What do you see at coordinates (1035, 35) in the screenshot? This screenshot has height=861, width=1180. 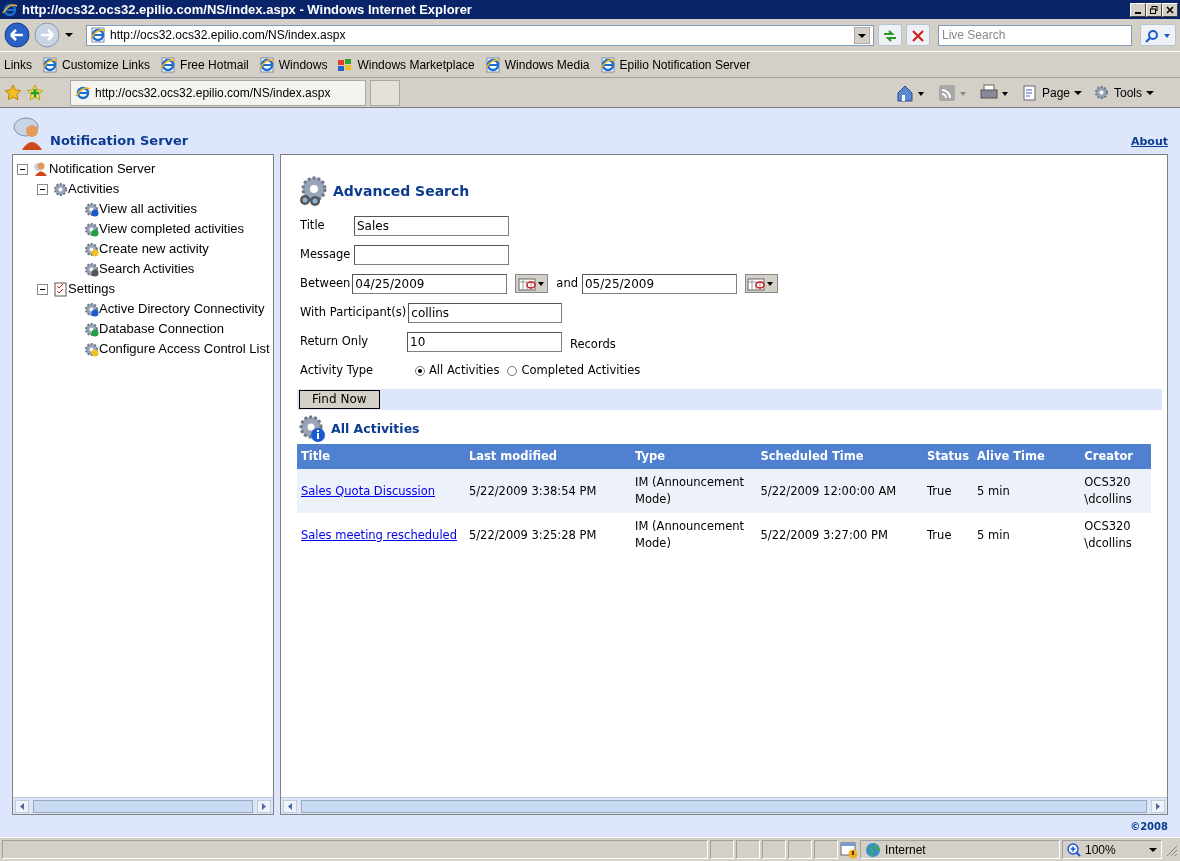 I see `search-field: Live Search` at bounding box center [1035, 35].